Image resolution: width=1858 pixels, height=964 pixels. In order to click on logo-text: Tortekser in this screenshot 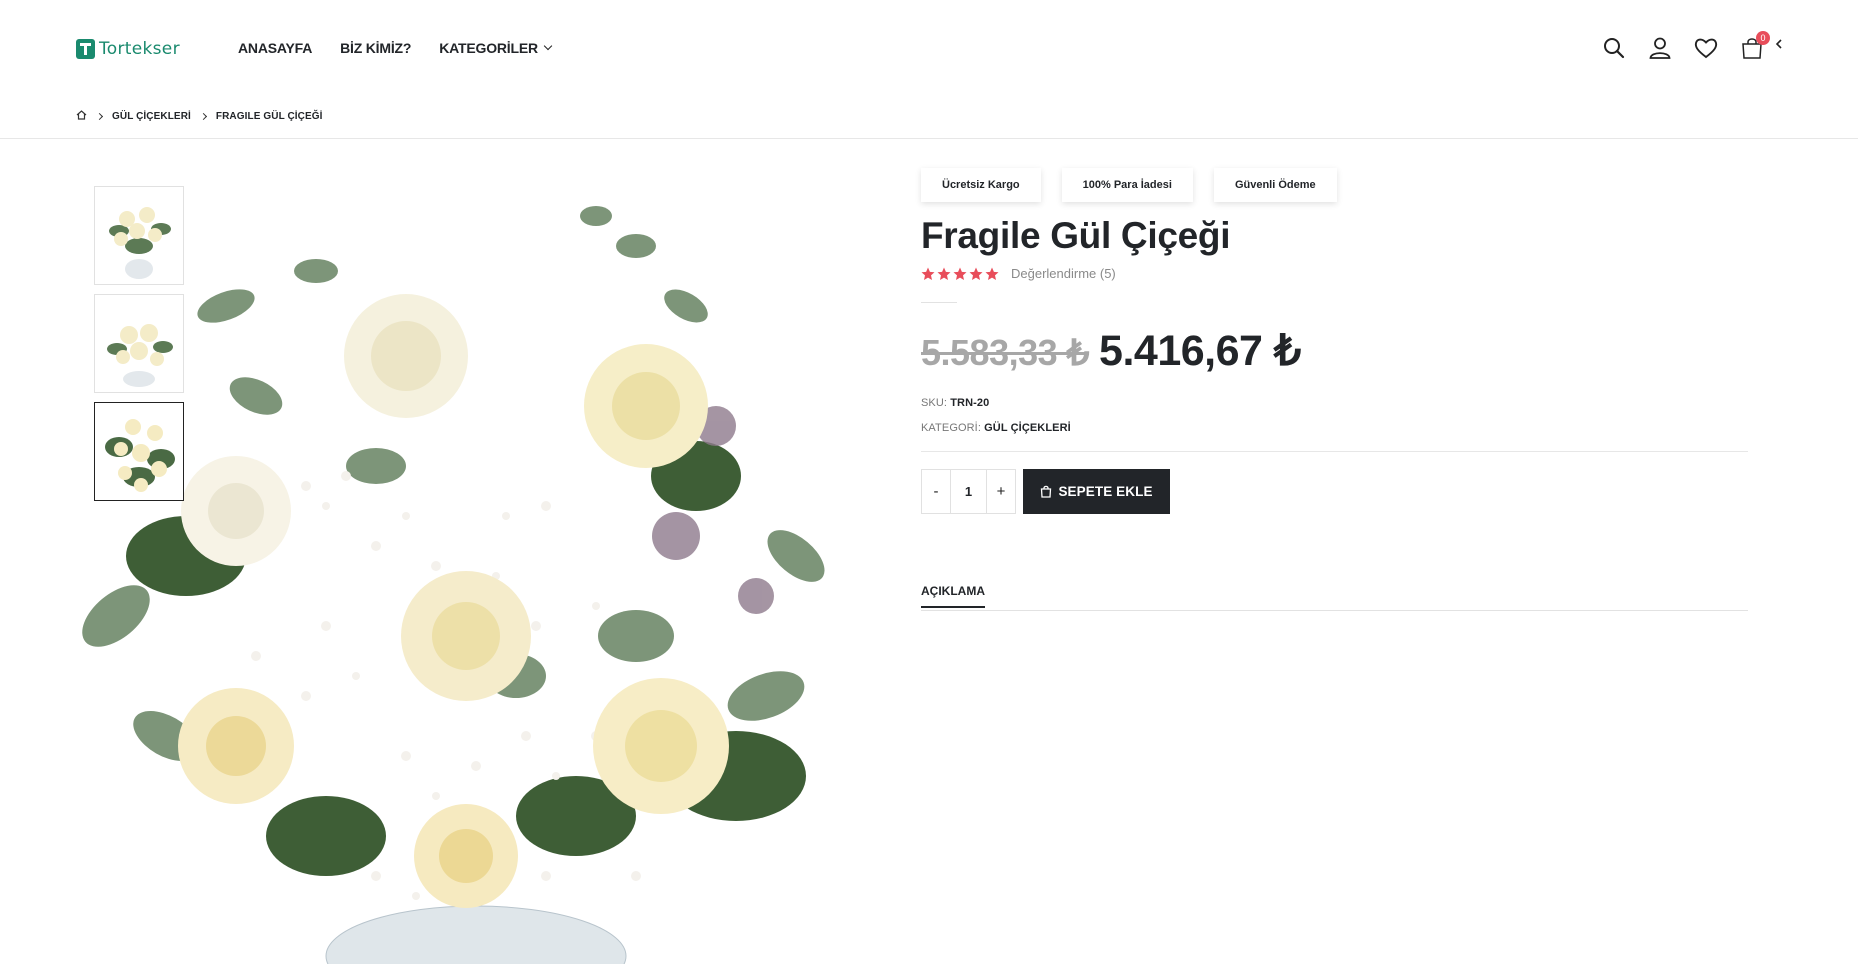, I will do `click(139, 49)`.